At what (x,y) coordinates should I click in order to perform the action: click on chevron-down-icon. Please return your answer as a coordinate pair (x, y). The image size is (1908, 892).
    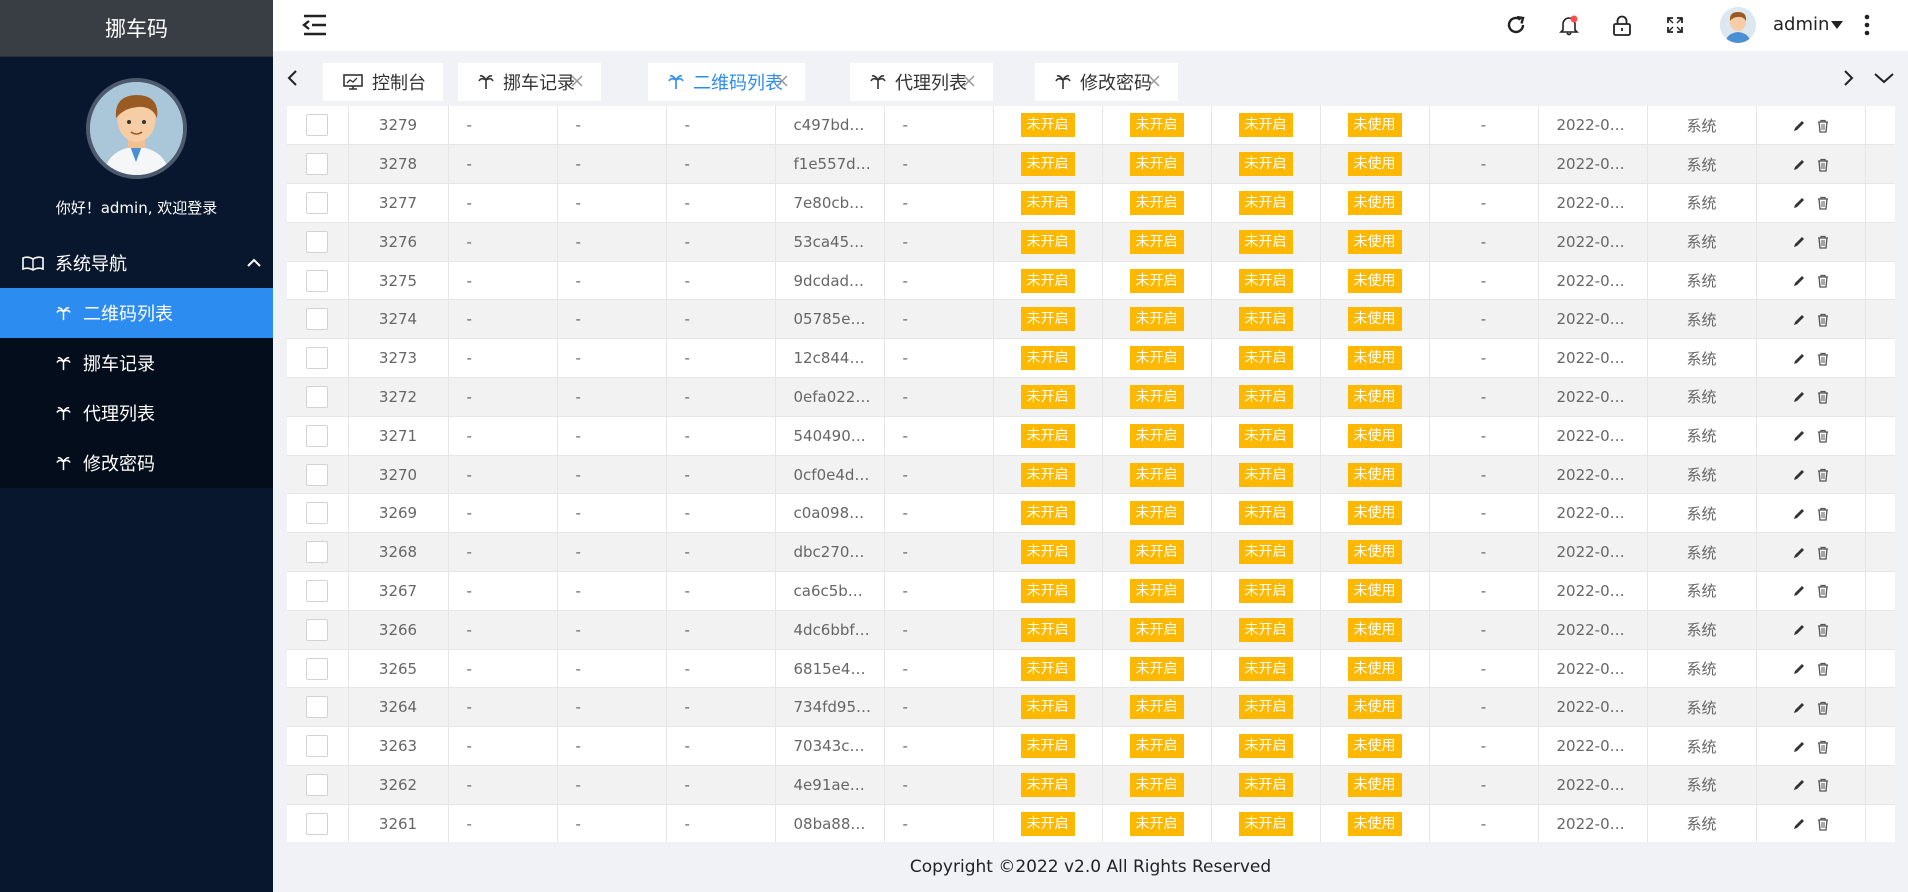
    Looking at the image, I should click on (1884, 78).